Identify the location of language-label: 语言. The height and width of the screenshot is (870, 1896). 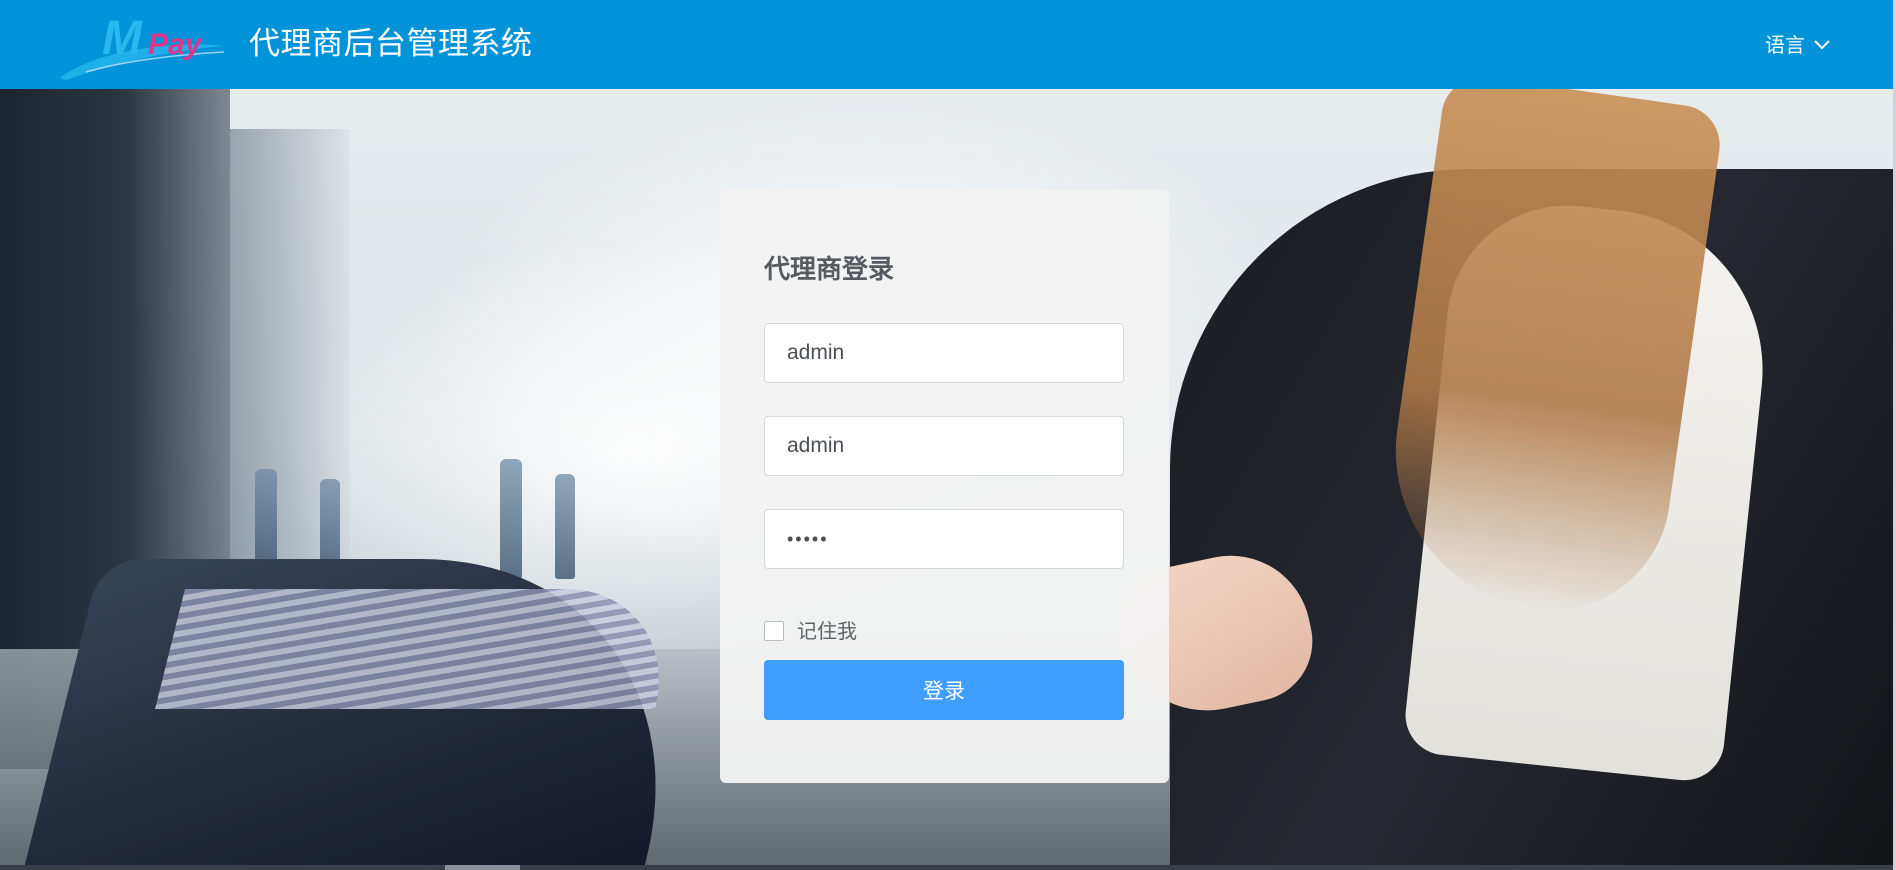
(1785, 45).